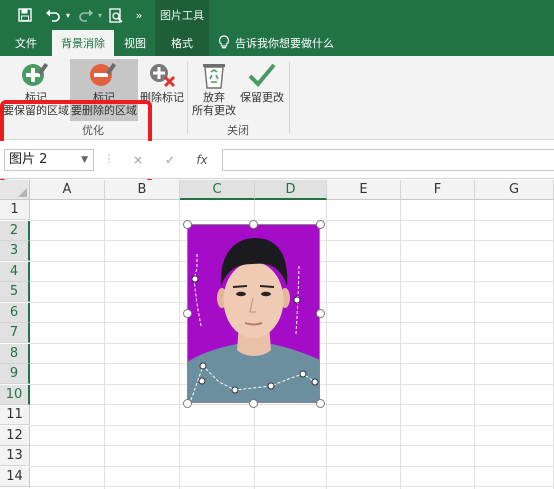  What do you see at coordinates (36, 75) in the screenshot?
I see `plus-circle-pencil-icon` at bounding box center [36, 75].